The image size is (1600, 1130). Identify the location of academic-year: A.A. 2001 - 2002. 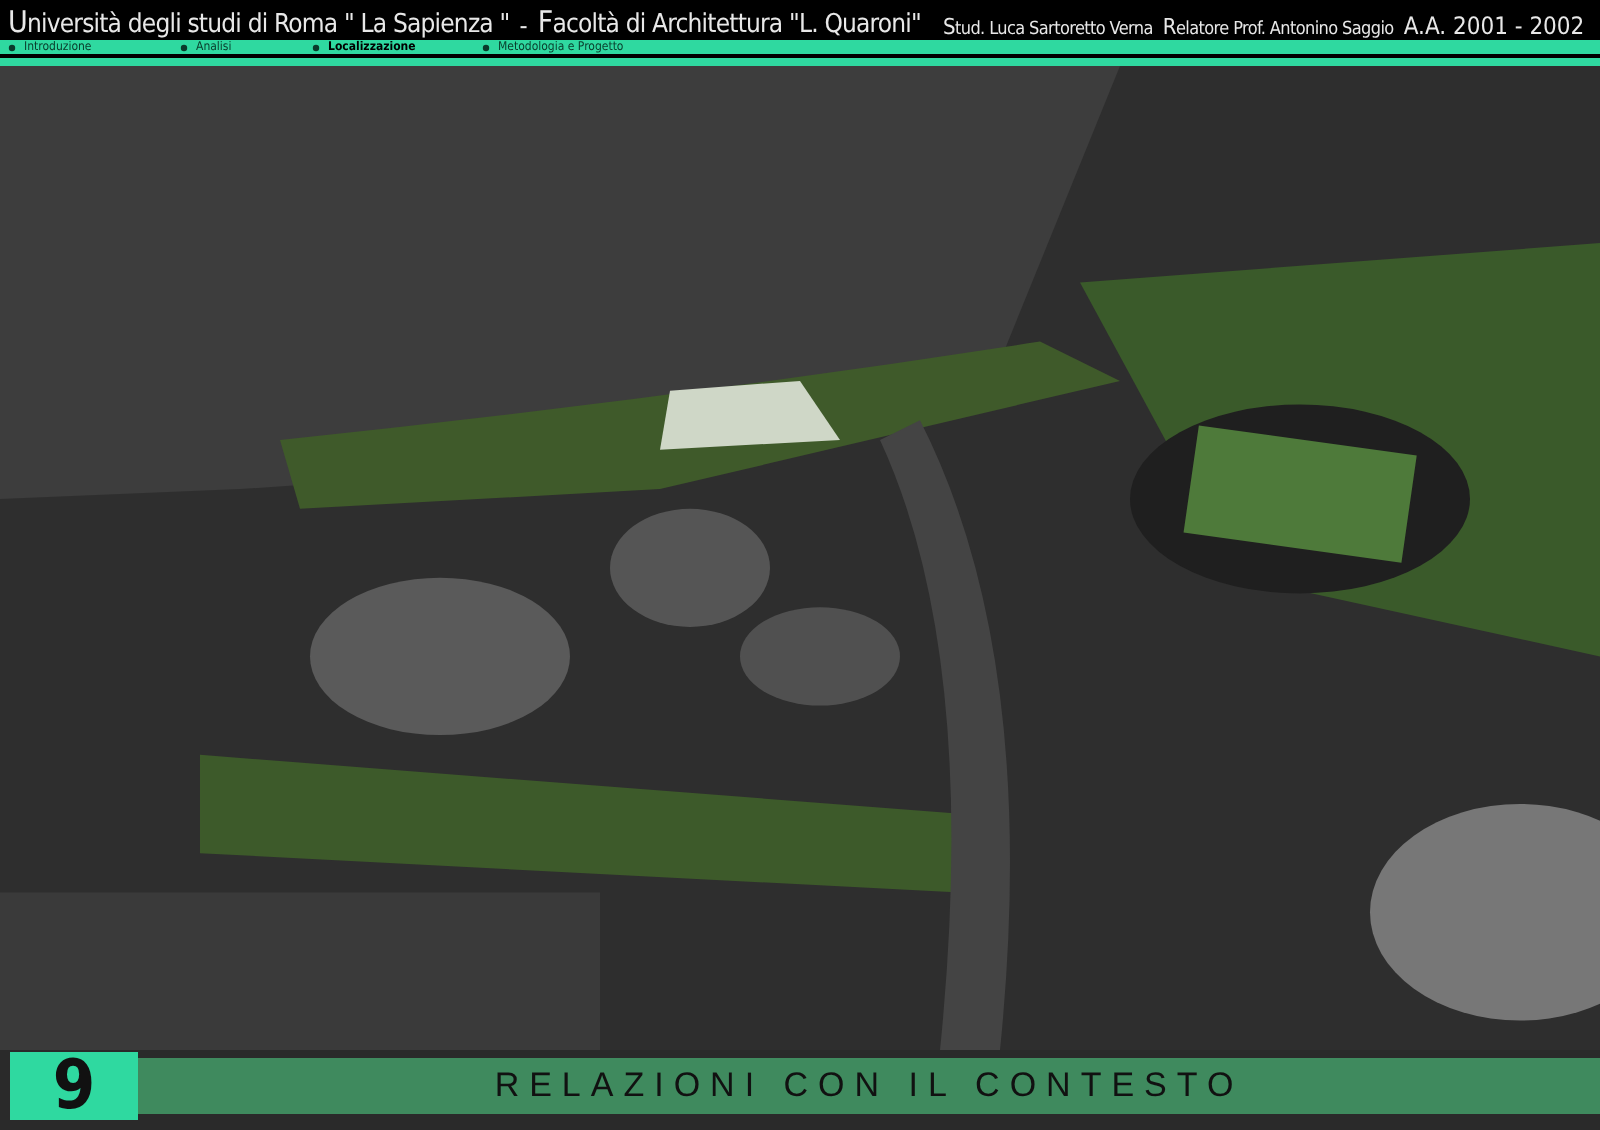
(1494, 26).